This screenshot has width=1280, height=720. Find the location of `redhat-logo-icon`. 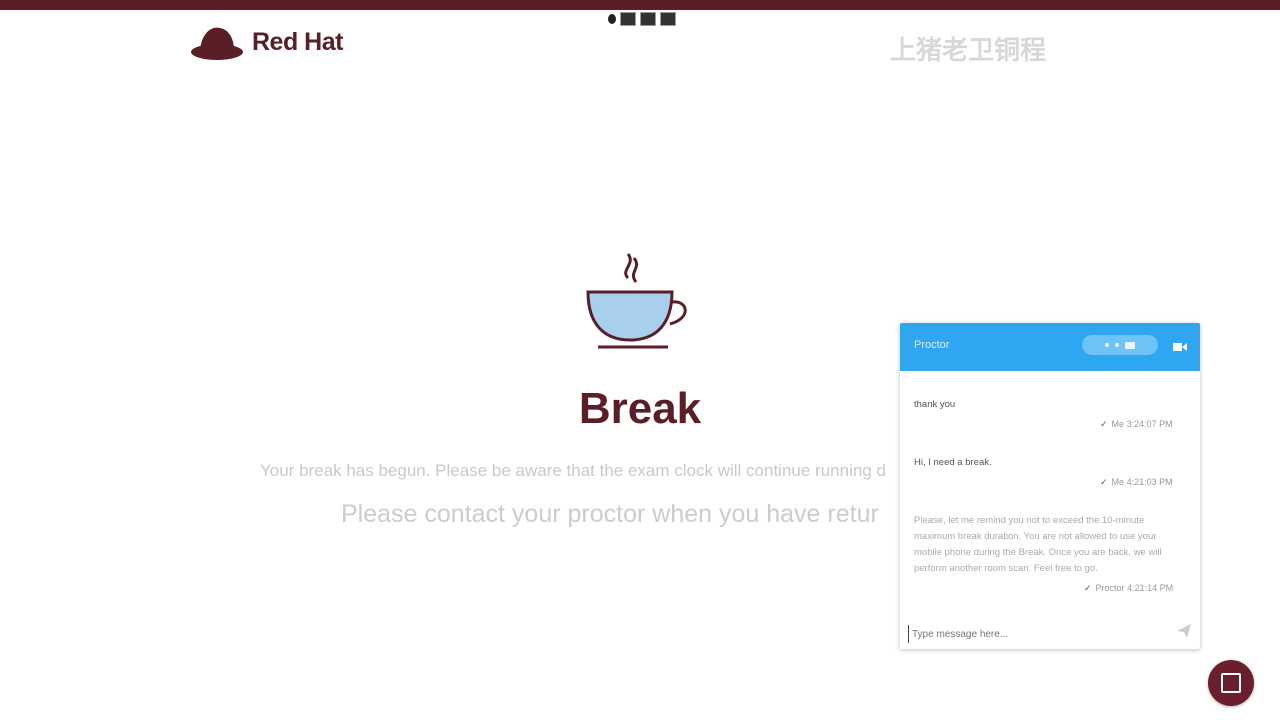

redhat-logo-icon is located at coordinates (217, 43).